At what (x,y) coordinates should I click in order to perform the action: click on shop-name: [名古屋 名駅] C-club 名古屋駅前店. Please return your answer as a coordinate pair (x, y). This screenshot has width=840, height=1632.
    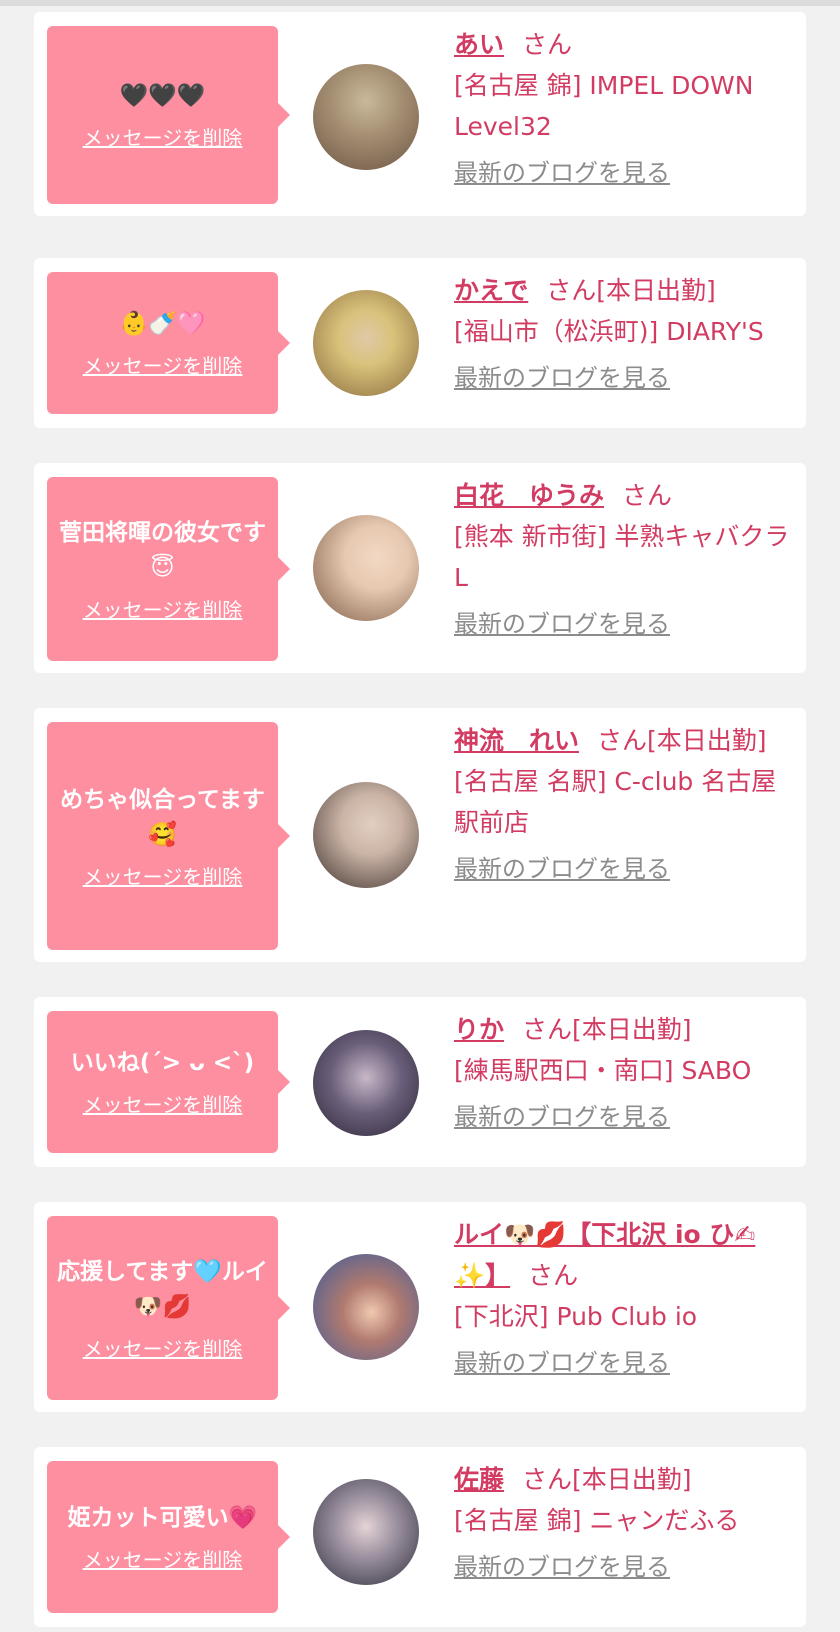
    Looking at the image, I should click on (615, 802).